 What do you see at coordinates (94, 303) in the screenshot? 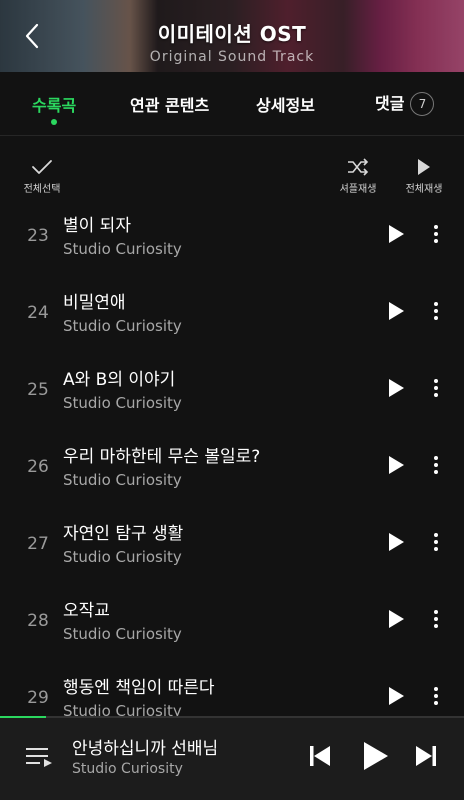
I see `track-title: 비밀연애` at bounding box center [94, 303].